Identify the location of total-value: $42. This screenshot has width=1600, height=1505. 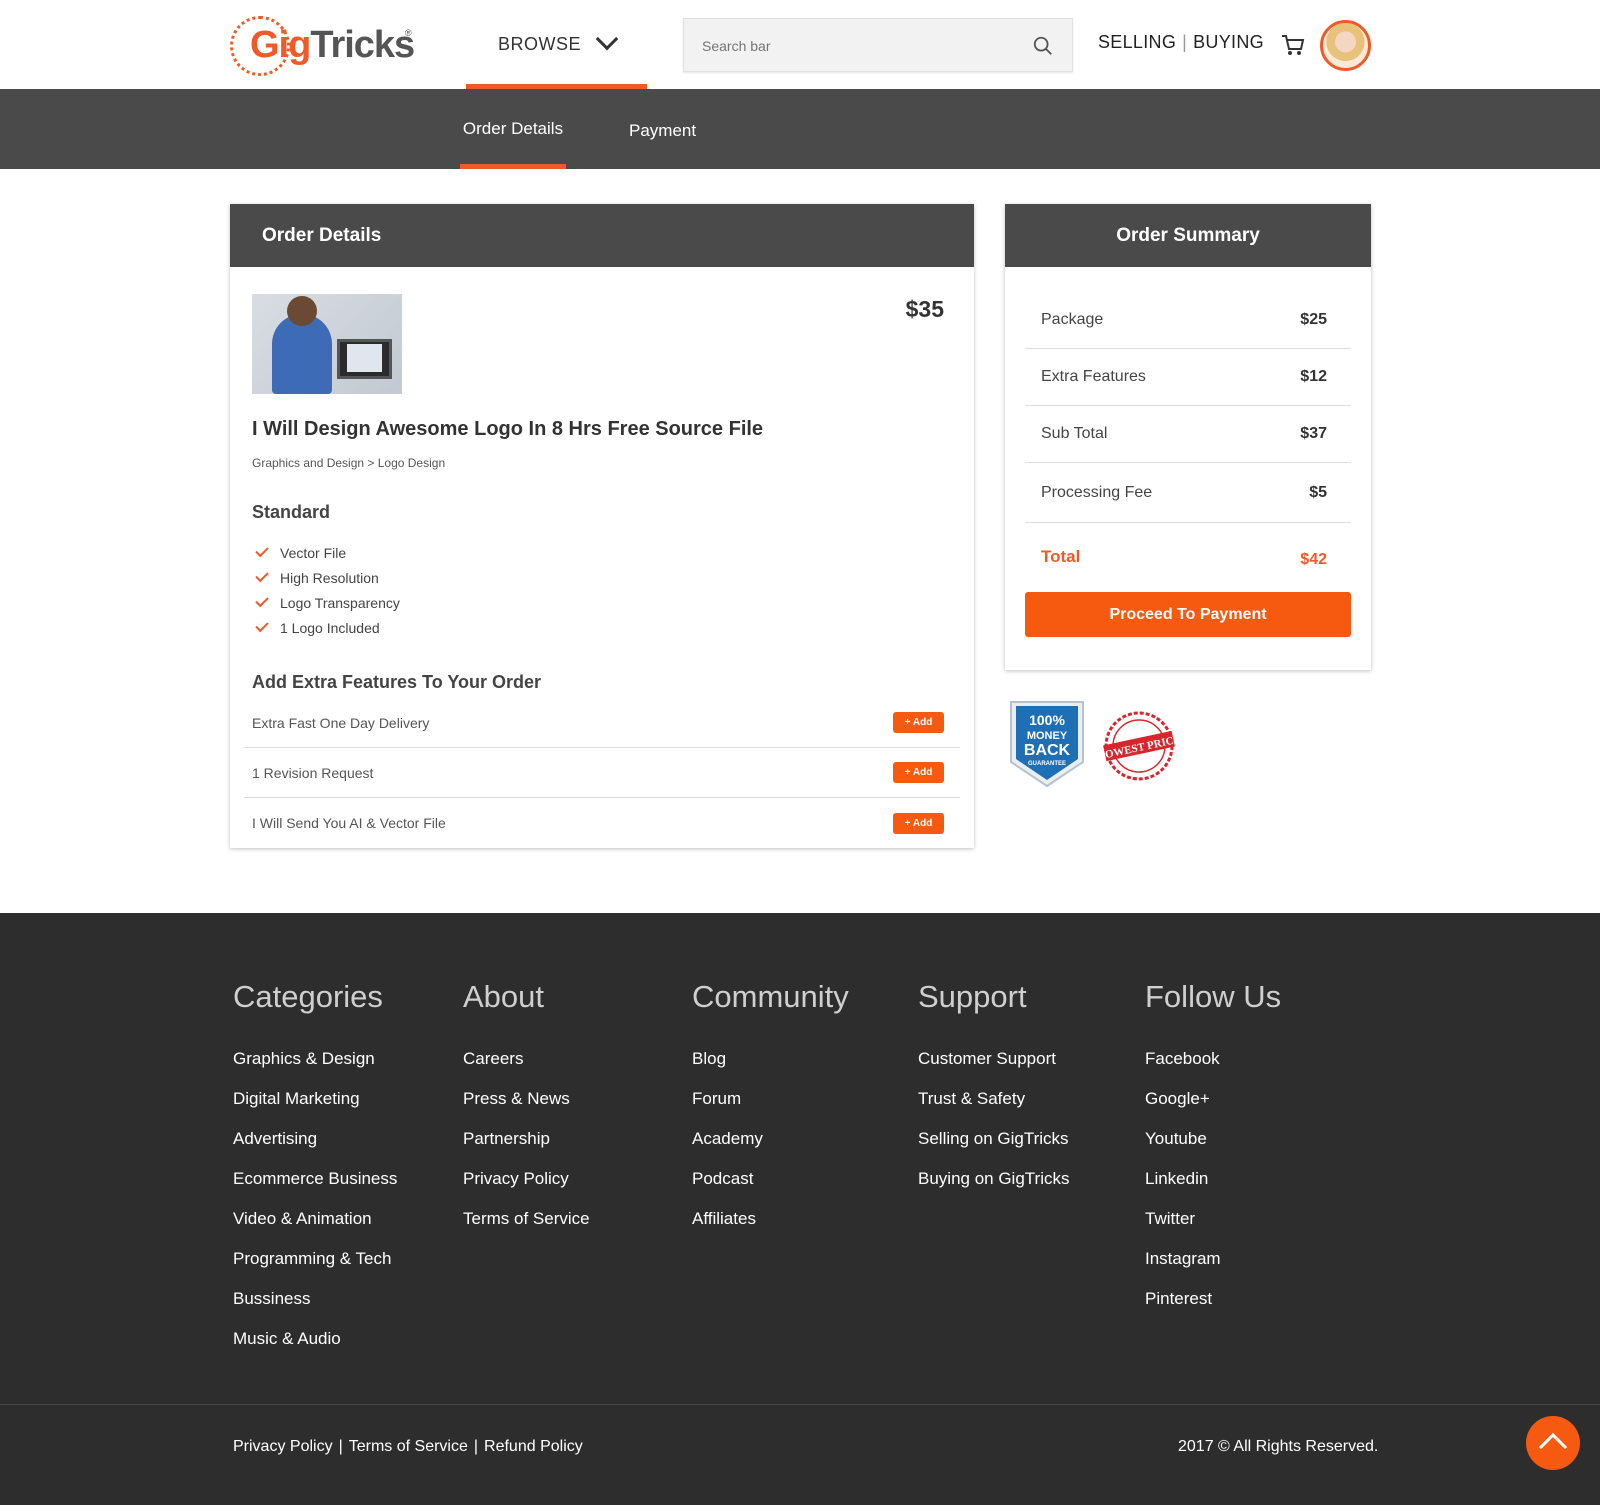
(1313, 559).